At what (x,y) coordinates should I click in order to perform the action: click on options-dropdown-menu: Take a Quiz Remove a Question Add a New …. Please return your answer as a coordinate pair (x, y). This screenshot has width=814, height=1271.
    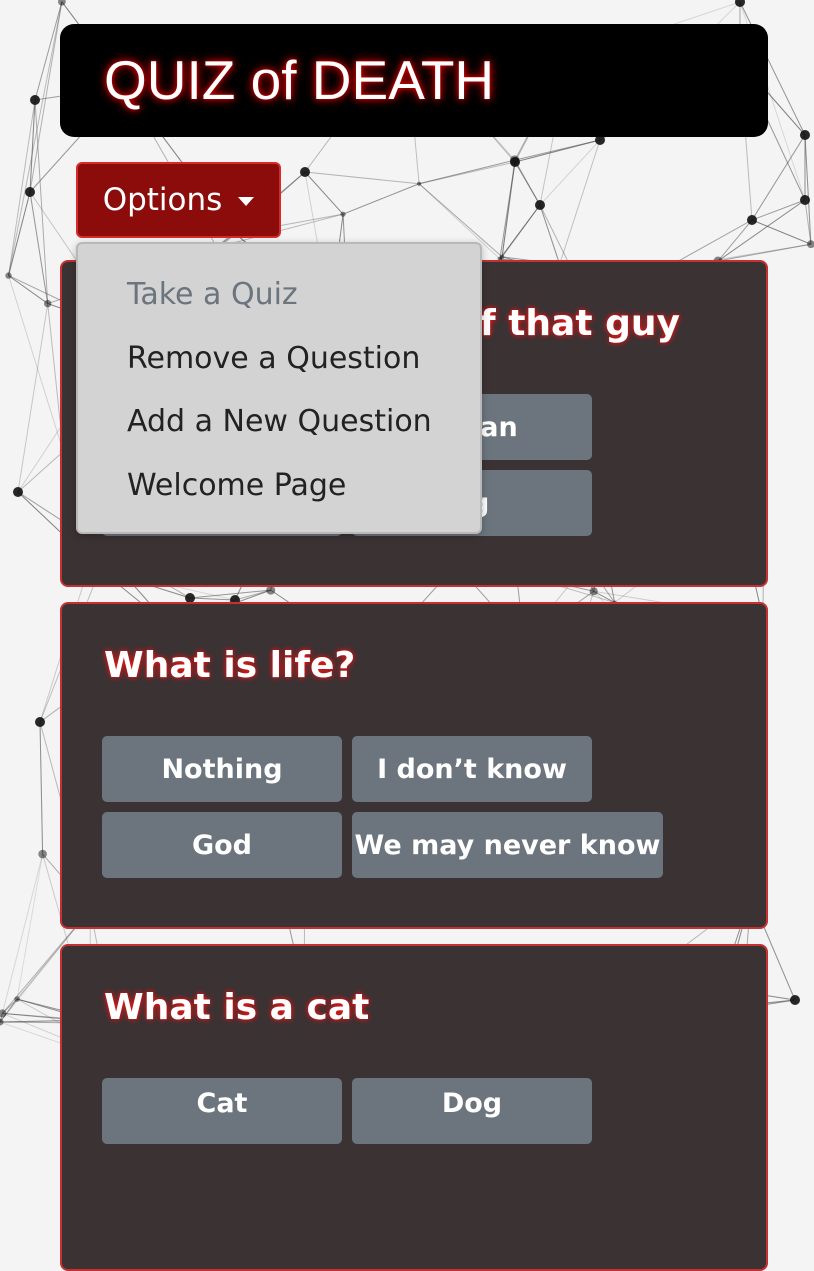
    Looking at the image, I should click on (279, 388).